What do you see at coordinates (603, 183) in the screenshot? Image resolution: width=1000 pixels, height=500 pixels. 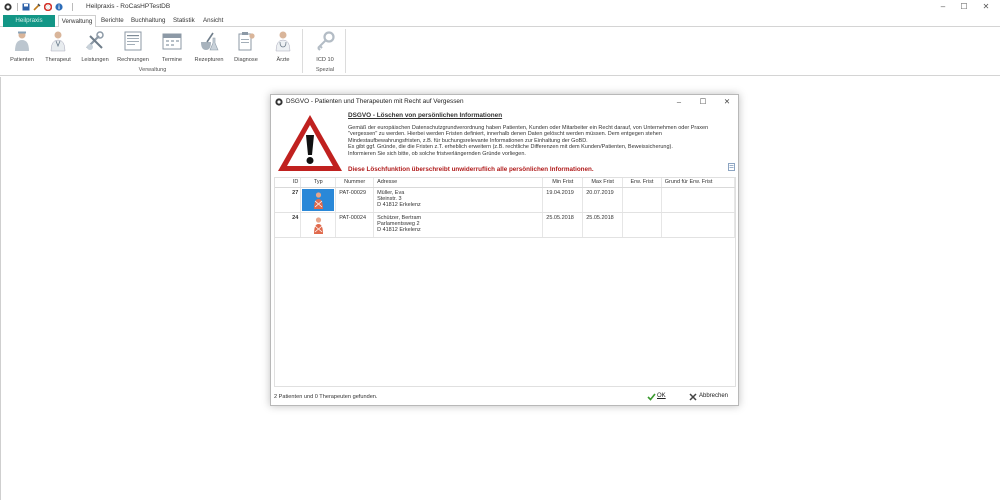 I see `column-header-max-frist: Max Frist` at bounding box center [603, 183].